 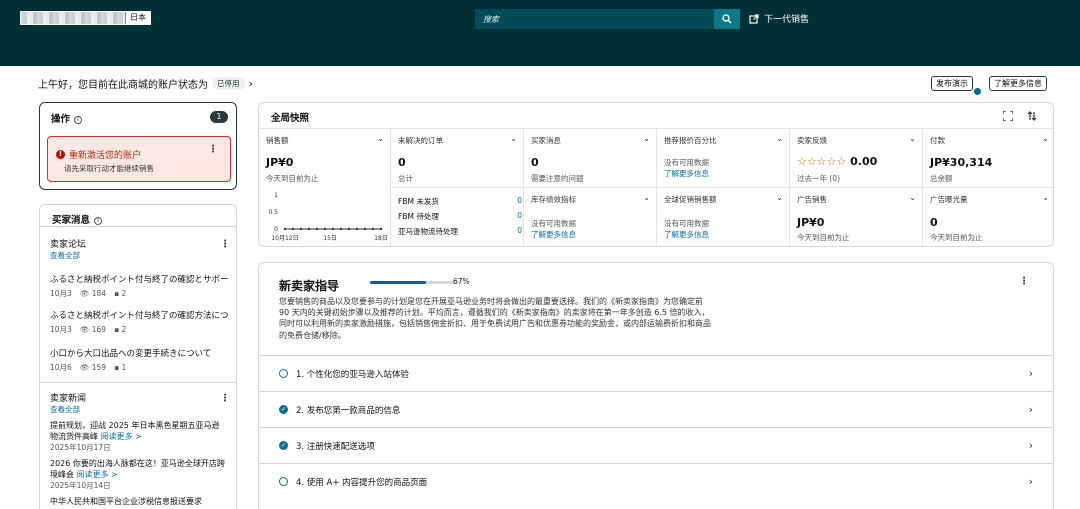 What do you see at coordinates (93, 293) in the screenshot?
I see `views-icon: 👁 184` at bounding box center [93, 293].